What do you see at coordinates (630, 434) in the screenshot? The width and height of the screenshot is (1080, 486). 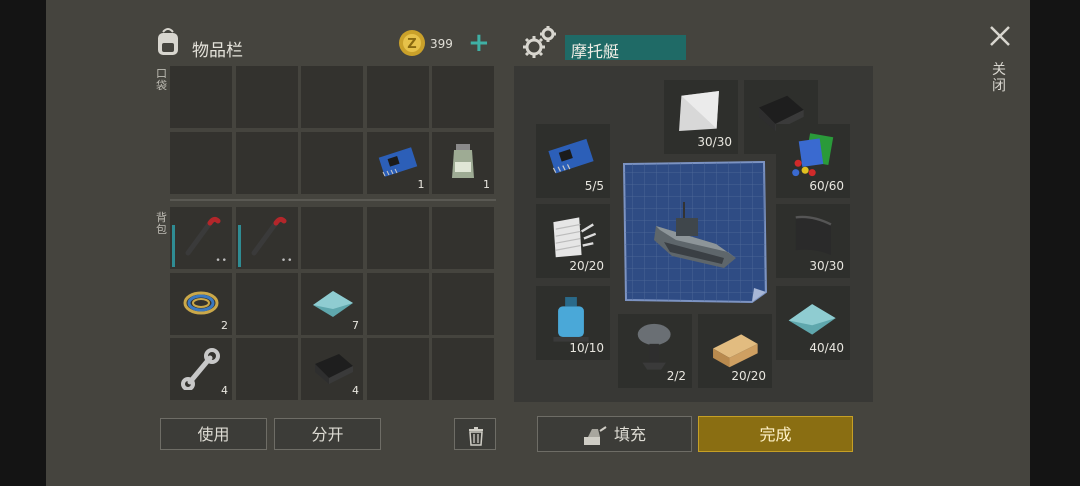 I see `fill-label: 填充` at bounding box center [630, 434].